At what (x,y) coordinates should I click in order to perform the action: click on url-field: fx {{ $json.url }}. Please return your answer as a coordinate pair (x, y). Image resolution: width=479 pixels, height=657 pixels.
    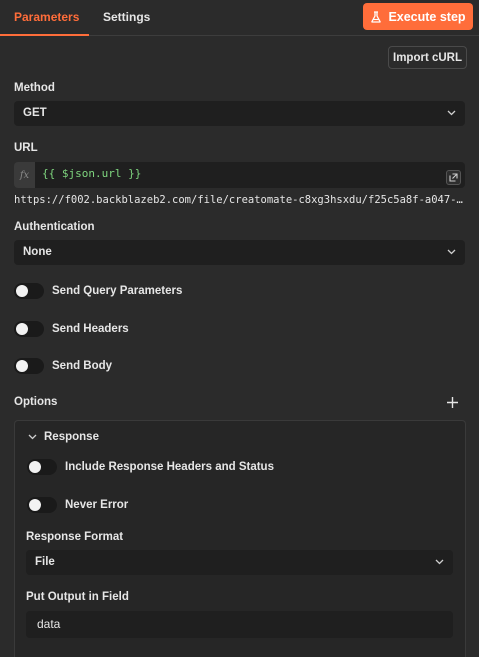
    Looking at the image, I should click on (239, 175).